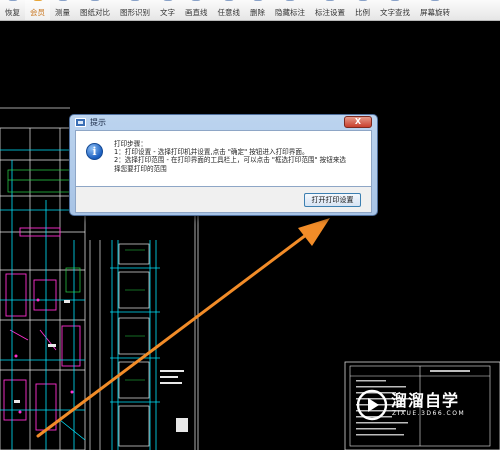 This screenshot has width=500, height=450. I want to click on toolbar-label: 测量, so click(62, 12).